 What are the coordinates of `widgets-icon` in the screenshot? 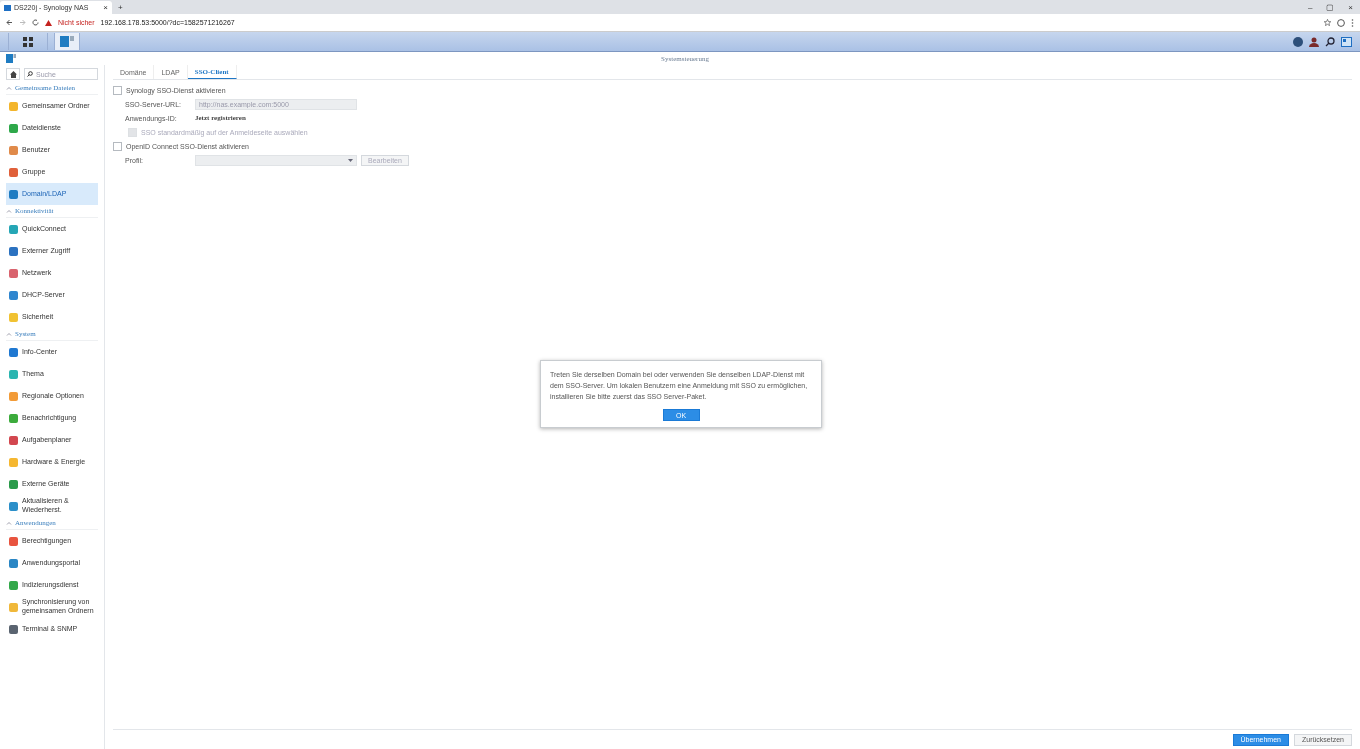 It's located at (1346, 41).